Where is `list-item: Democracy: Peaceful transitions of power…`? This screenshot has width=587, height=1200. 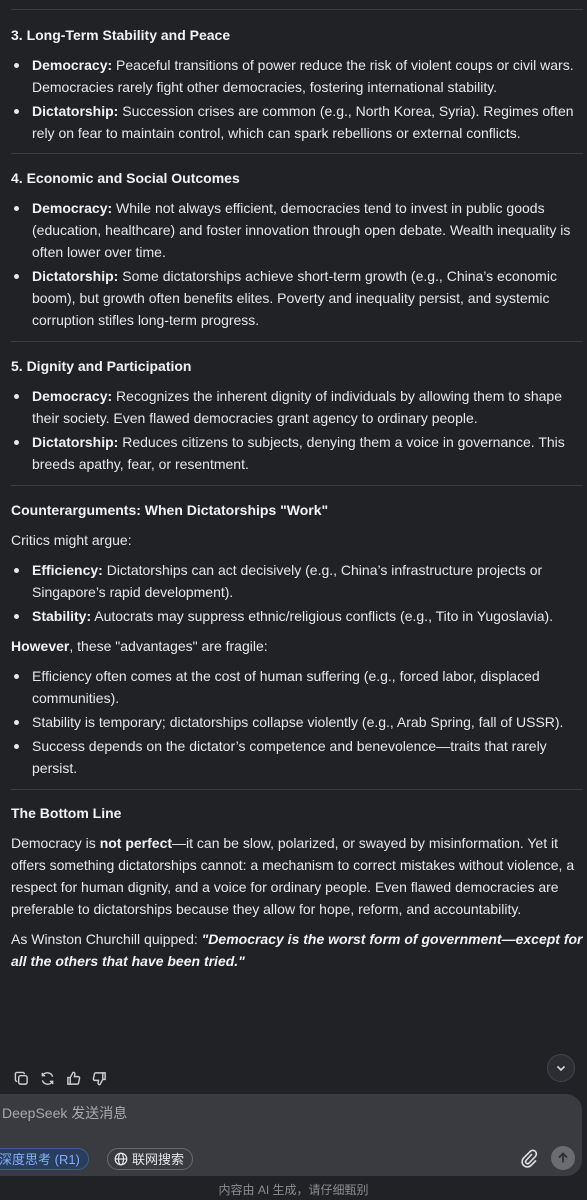
list-item: Democracy: Peaceful transitions of power… is located at coordinates (297, 76).